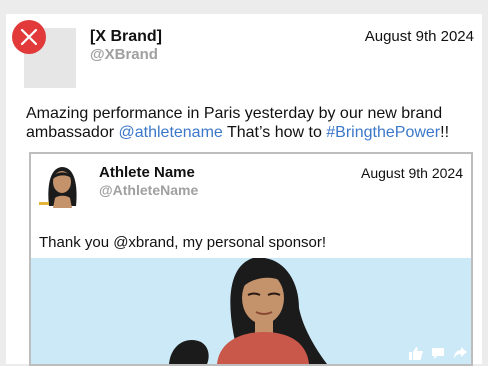  What do you see at coordinates (383, 132) in the screenshot?
I see `hashtag-link: #BringthePower` at bounding box center [383, 132].